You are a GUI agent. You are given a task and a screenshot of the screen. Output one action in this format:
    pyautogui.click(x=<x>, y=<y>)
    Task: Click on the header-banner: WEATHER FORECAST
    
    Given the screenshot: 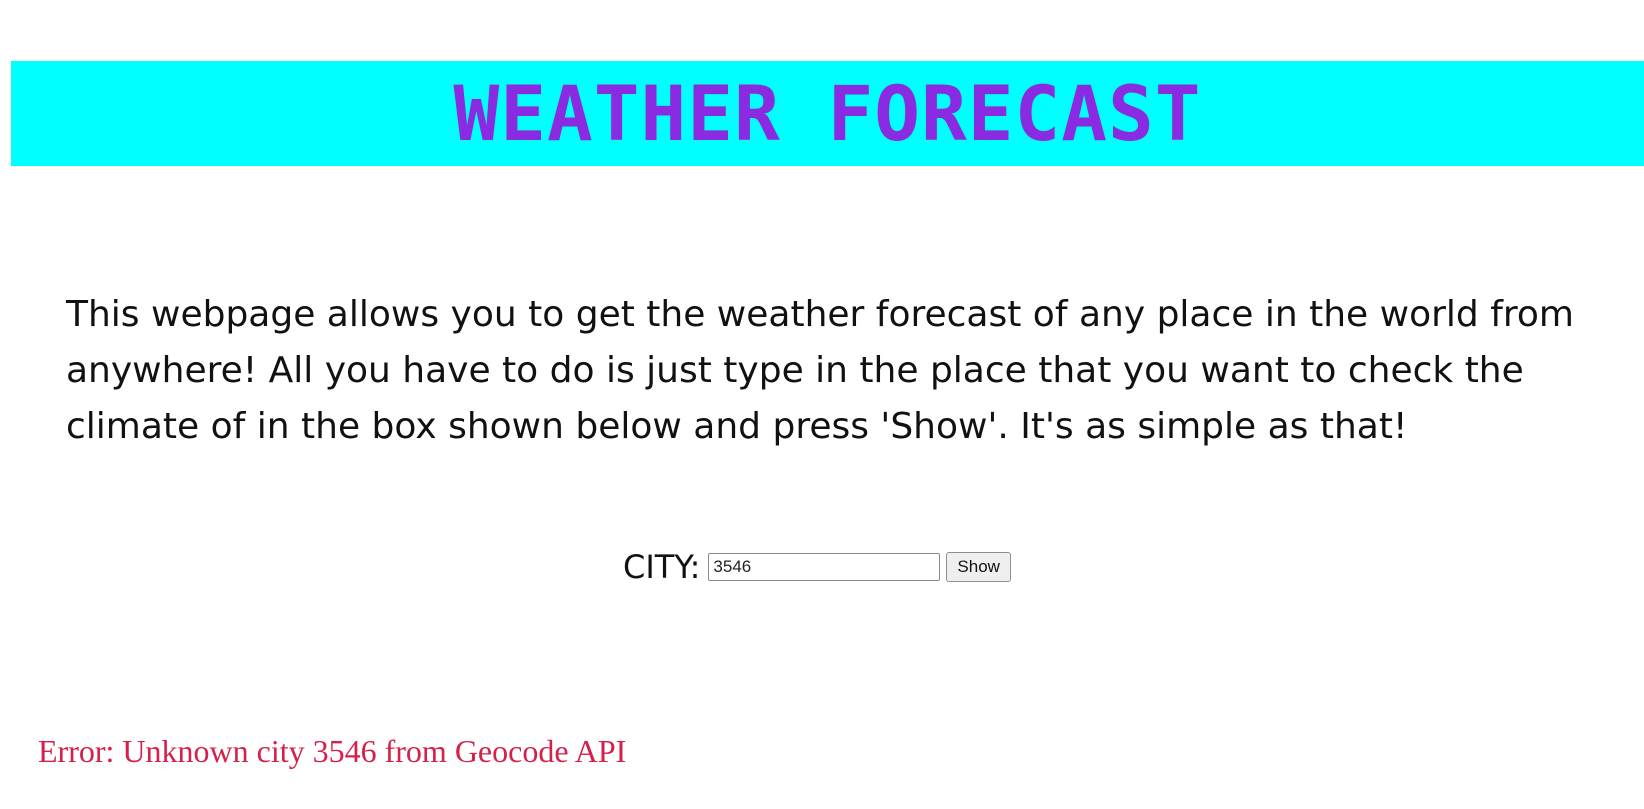 What is the action you would take?
    pyautogui.click(x=827, y=113)
    